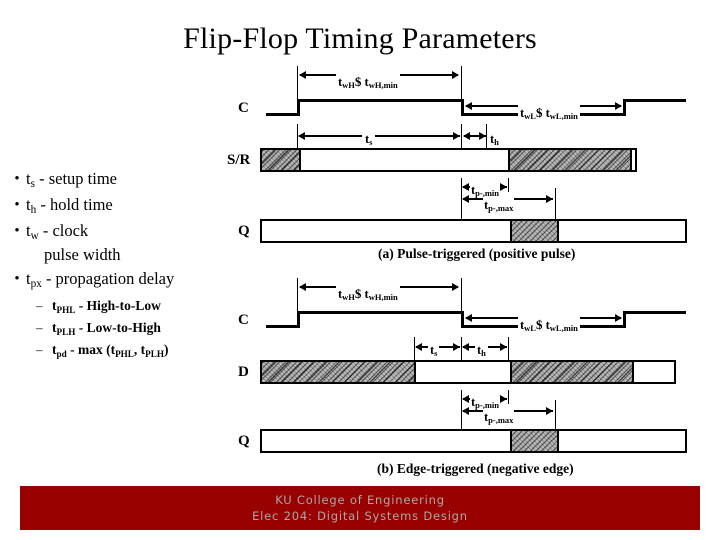 This screenshot has width=720, height=540. I want to click on waveform-d-bus, so click(468, 372).